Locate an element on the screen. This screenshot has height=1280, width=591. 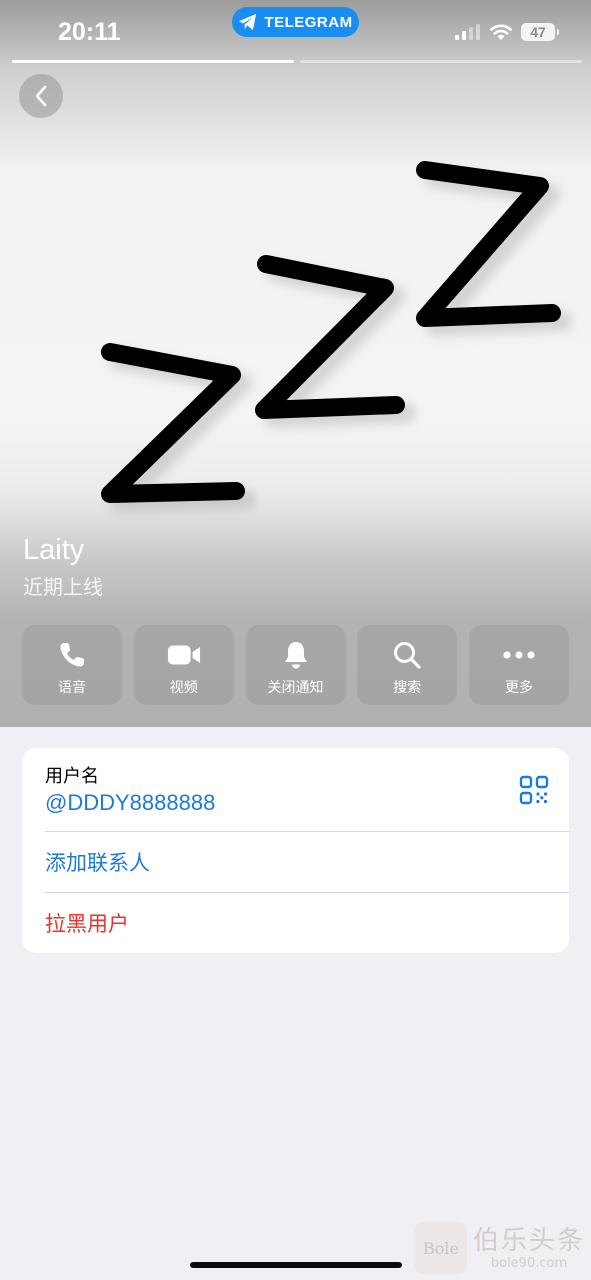
story-progress is located at coordinates (297, 61).